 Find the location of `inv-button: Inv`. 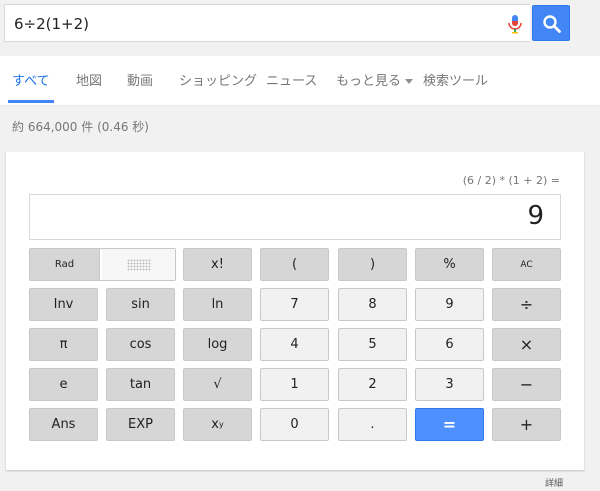

inv-button: Inv is located at coordinates (63, 304).